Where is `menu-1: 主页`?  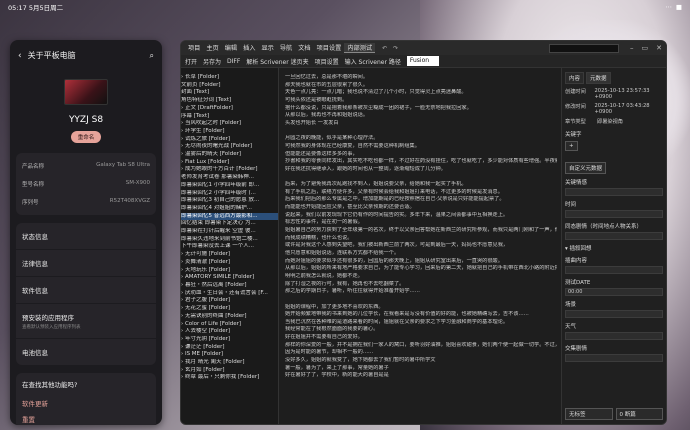
menu-1: 主页 is located at coordinates (212, 48).